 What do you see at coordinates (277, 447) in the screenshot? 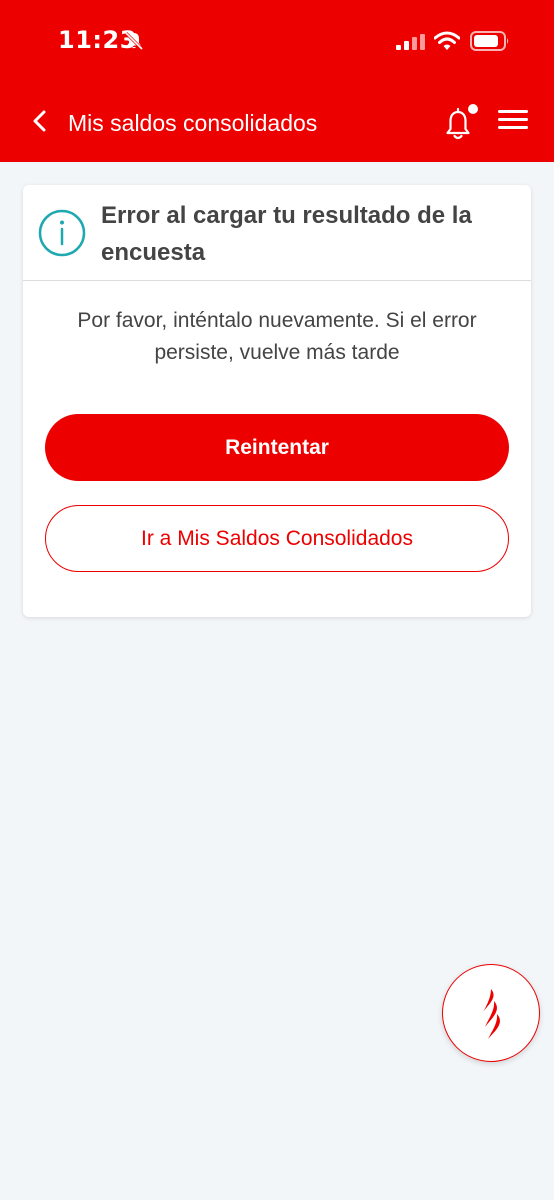
I see `retry-button: Reintentar` at bounding box center [277, 447].